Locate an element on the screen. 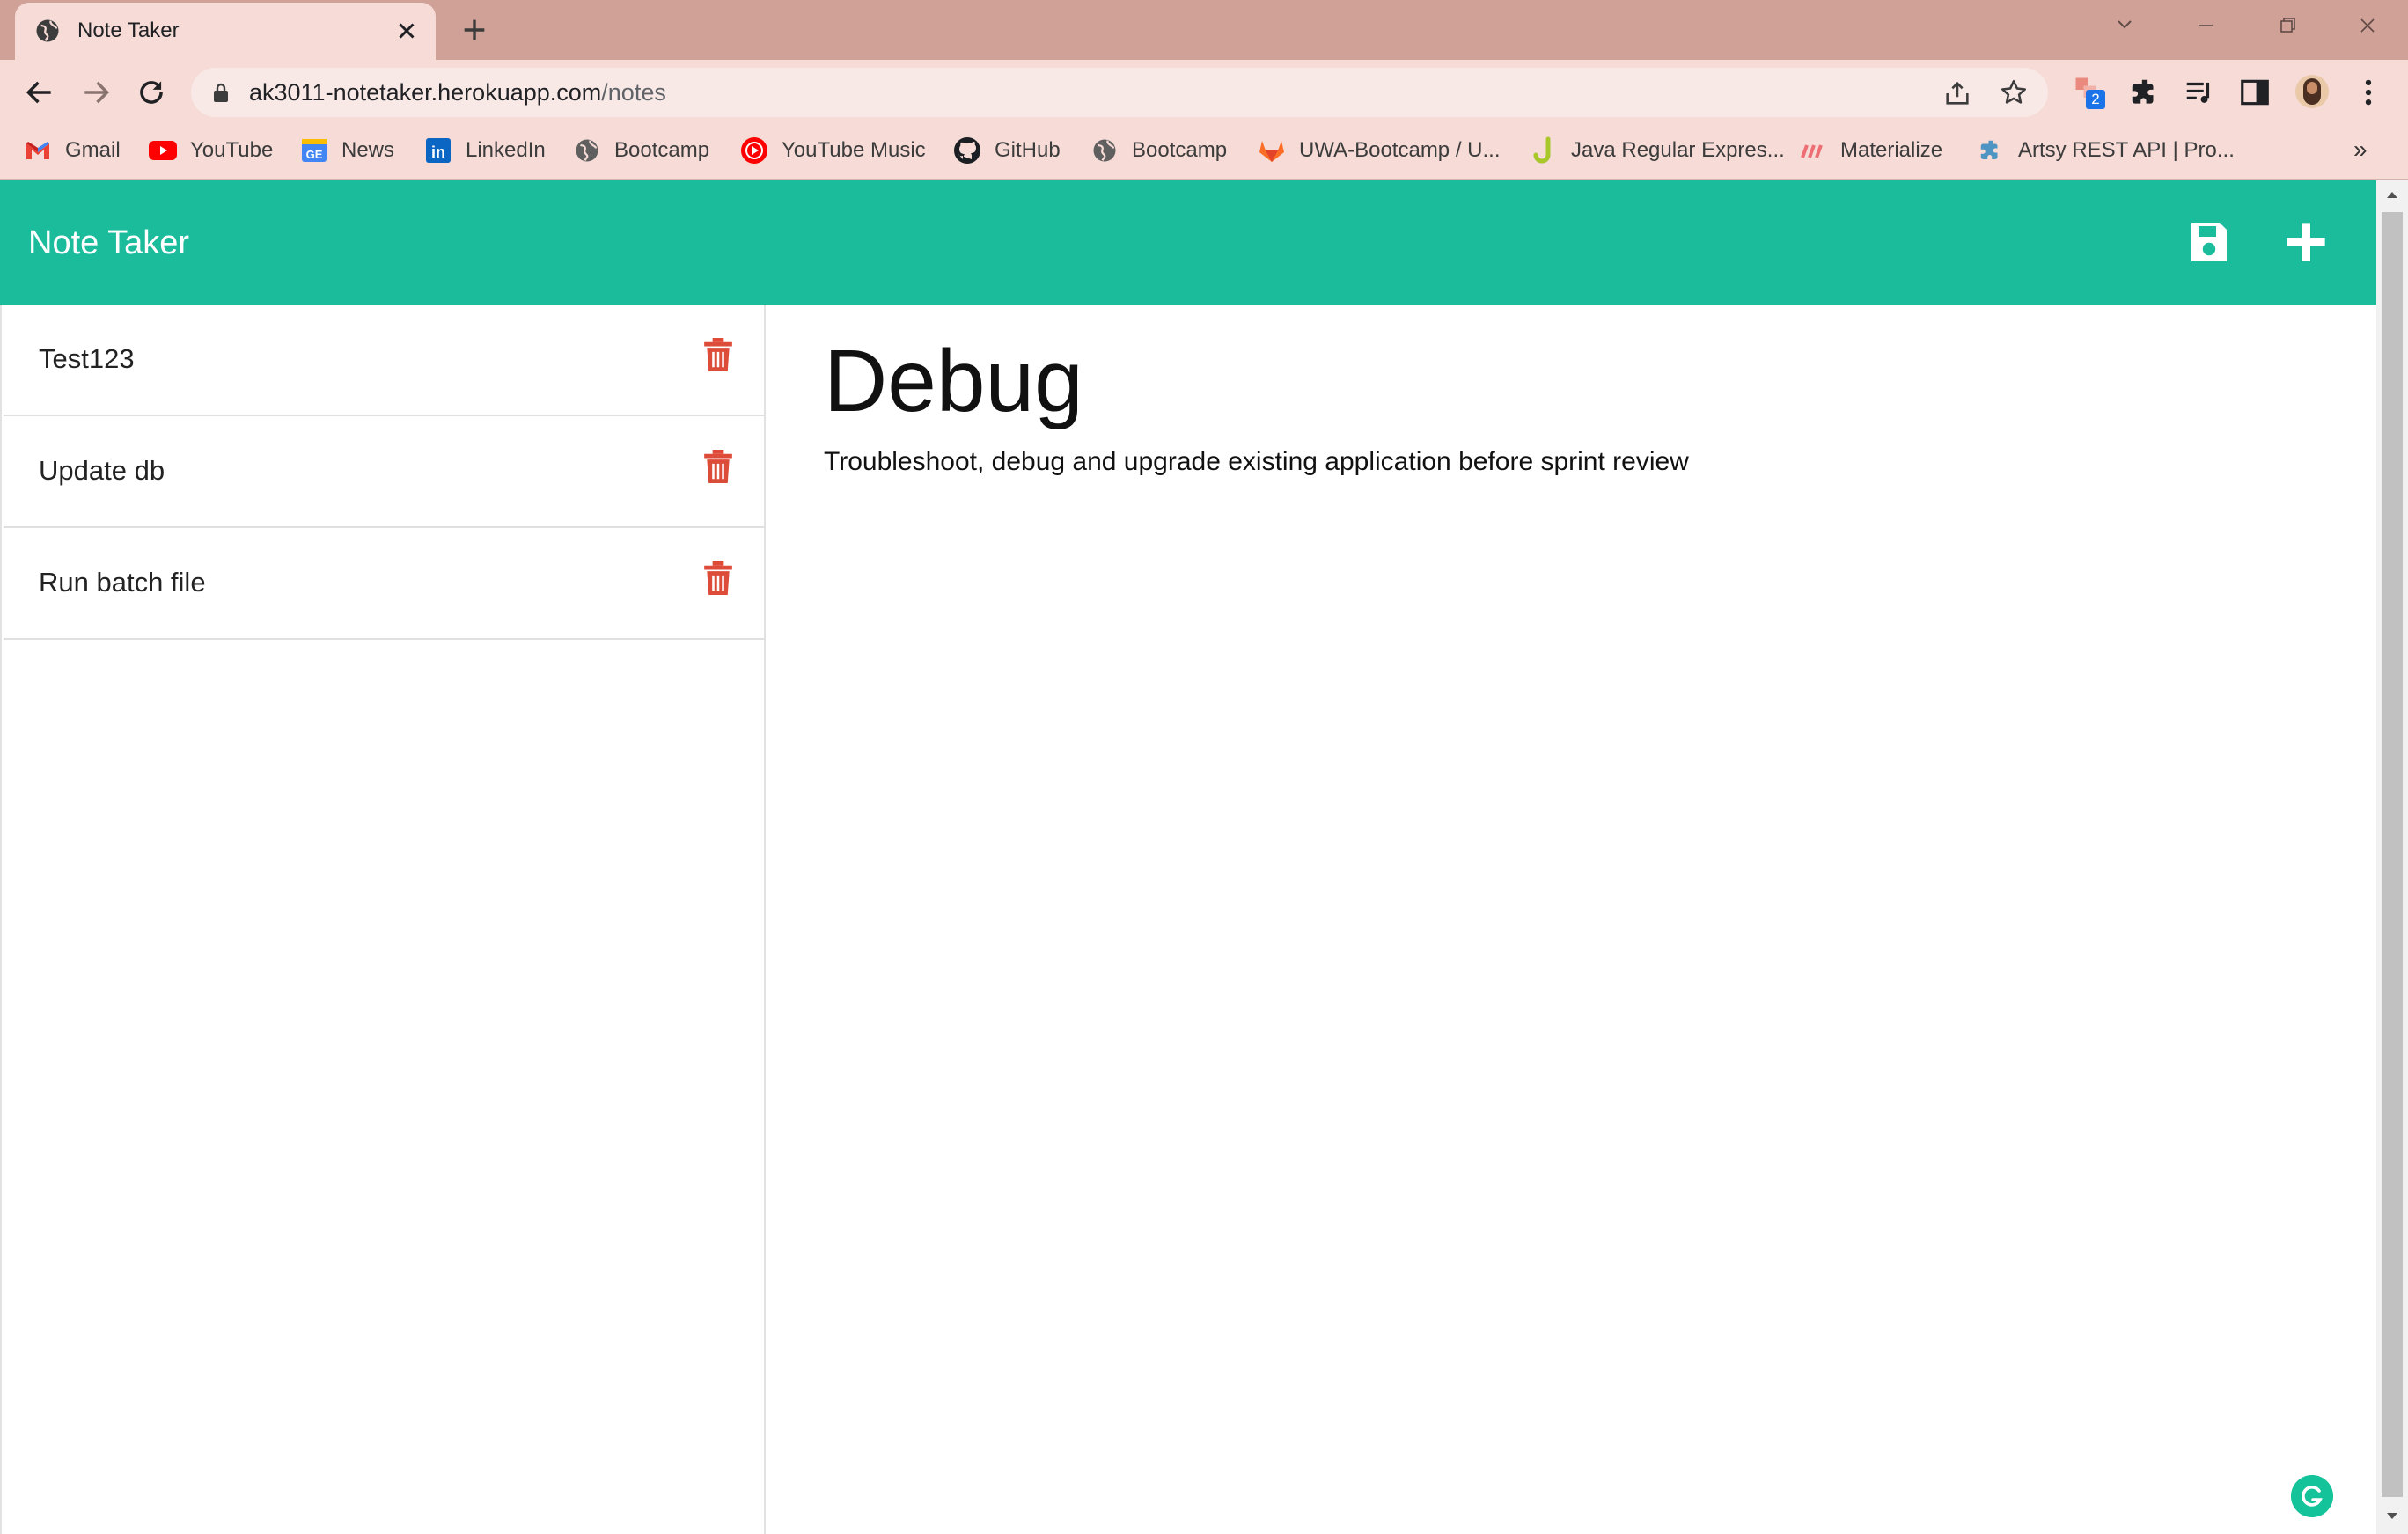 This screenshot has height=1534, width=2408. profile-avatar is located at coordinates (2312, 91).